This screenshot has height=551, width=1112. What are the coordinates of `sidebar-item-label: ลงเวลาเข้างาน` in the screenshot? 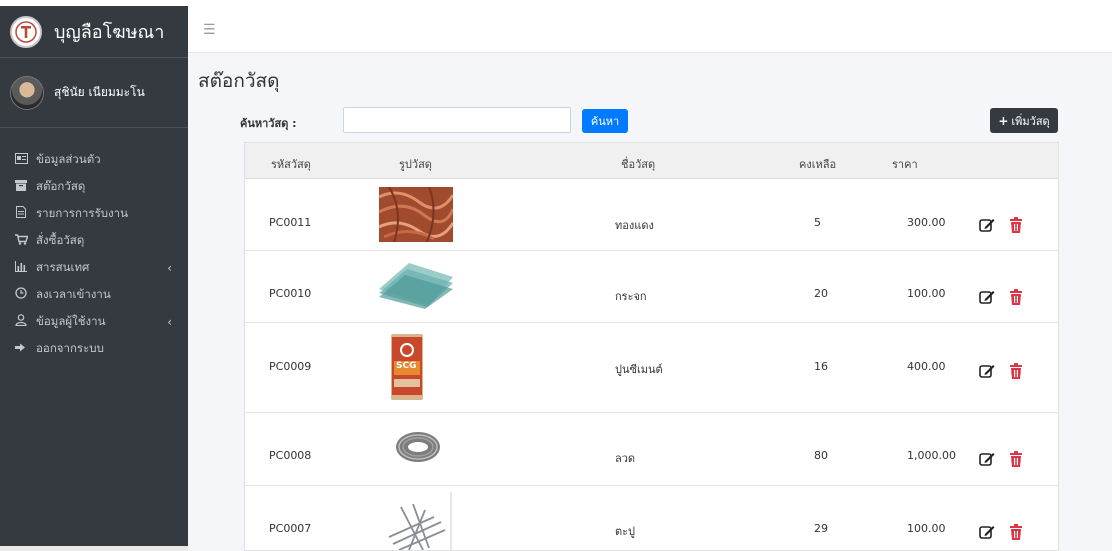 It's located at (73, 293).